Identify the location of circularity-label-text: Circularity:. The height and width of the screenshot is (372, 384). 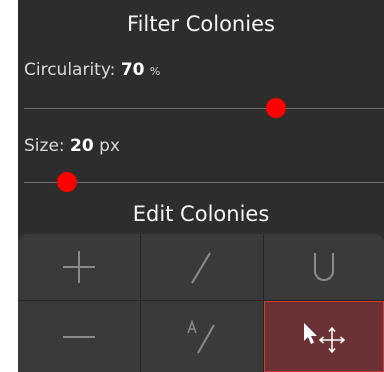
(70, 70).